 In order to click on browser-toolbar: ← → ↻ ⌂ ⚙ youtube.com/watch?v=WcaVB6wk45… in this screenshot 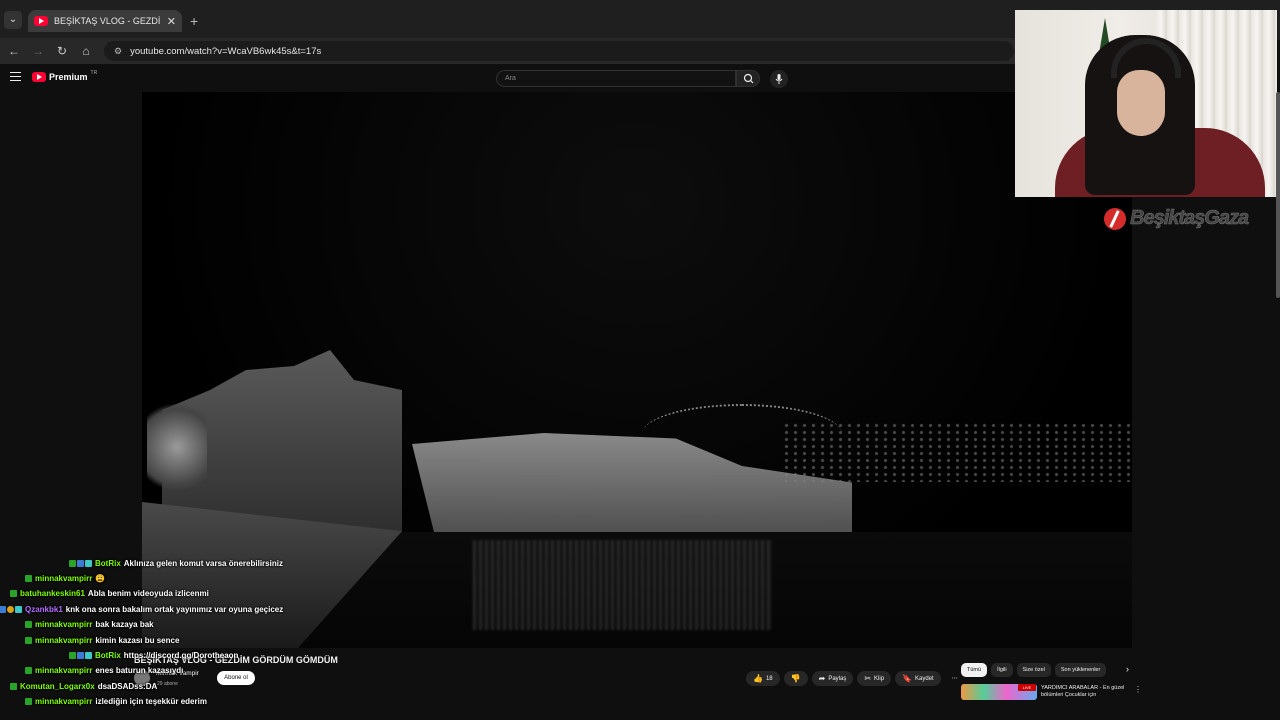, I will do `click(507, 51)`.